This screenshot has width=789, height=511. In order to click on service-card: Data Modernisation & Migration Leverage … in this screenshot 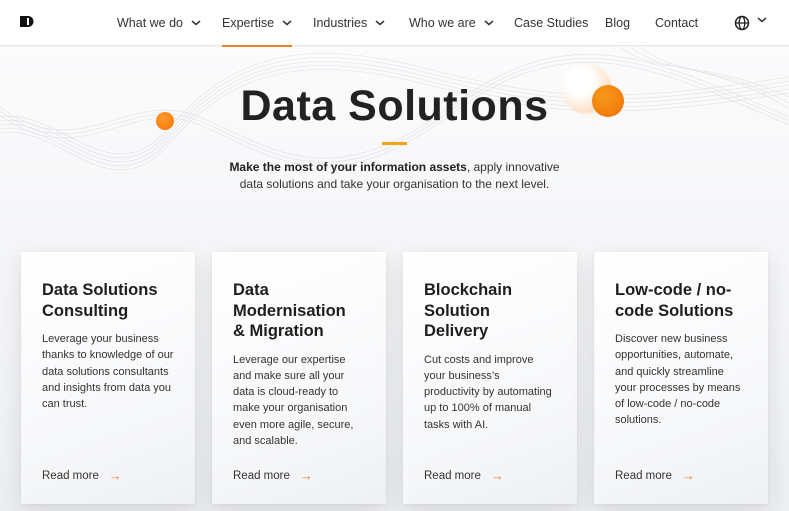, I will do `click(299, 378)`.